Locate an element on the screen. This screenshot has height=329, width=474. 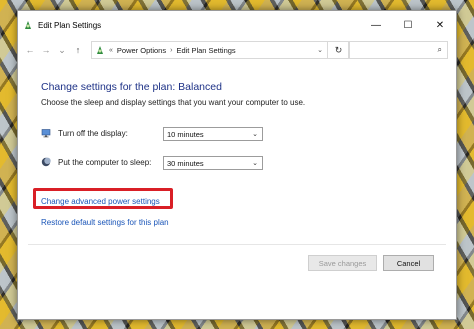
save-changes-button: Save changes is located at coordinates (342, 263).